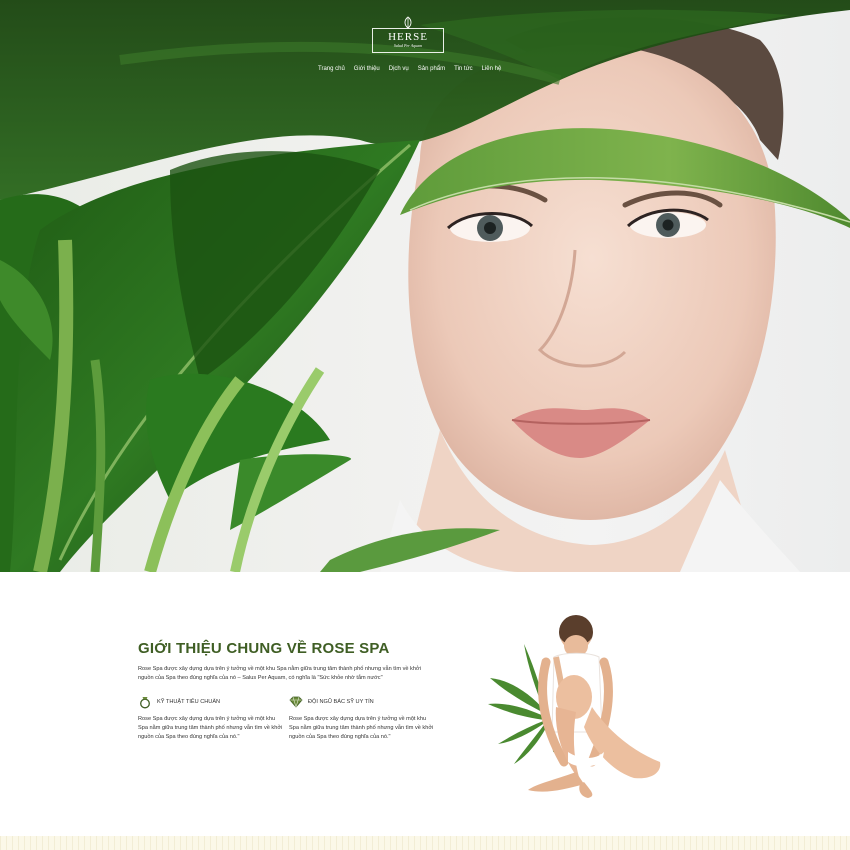 The width and height of the screenshot is (850, 850). Describe the element at coordinates (492, 69) in the screenshot. I see `nav-item-contact: Liên hệ` at that location.